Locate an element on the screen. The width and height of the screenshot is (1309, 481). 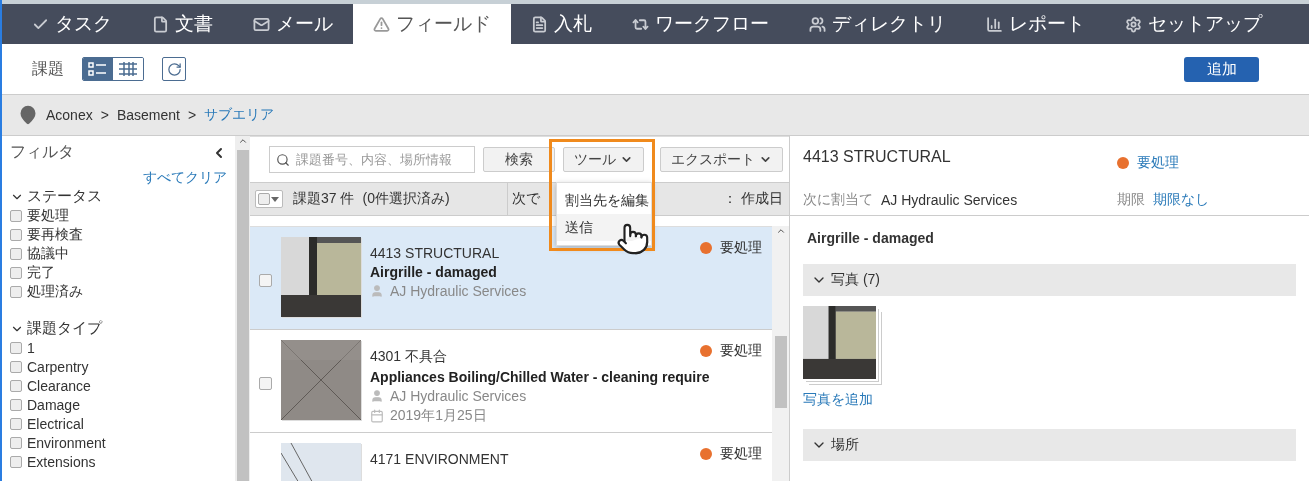
search-button: 検索 is located at coordinates (519, 159).